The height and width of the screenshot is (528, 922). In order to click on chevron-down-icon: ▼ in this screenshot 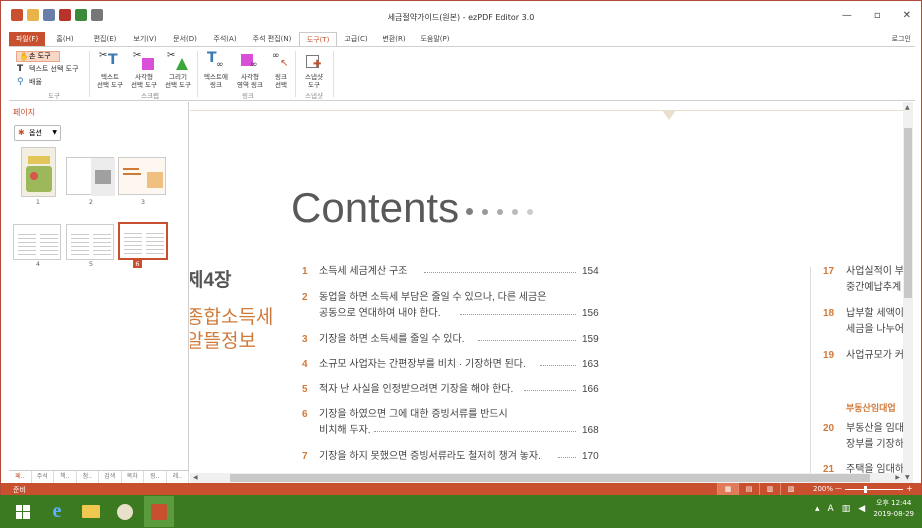, I will do `click(54, 132)`.